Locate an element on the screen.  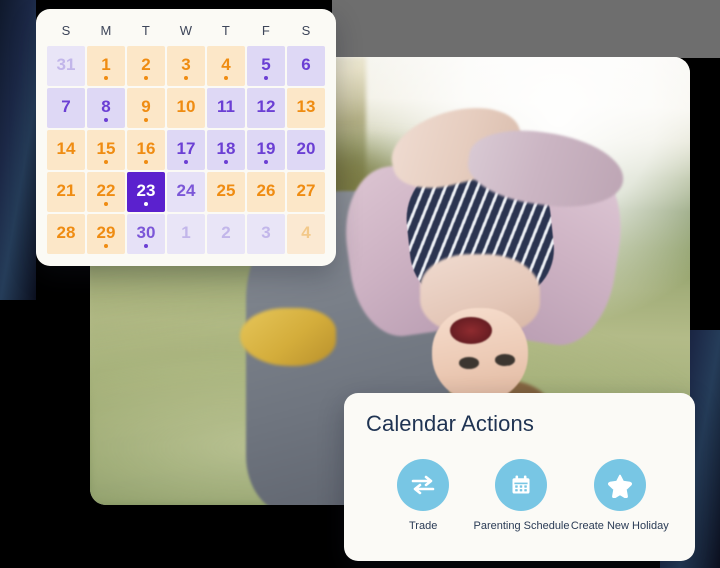
calendar-day-cell: 5 is located at coordinates (266, 66).